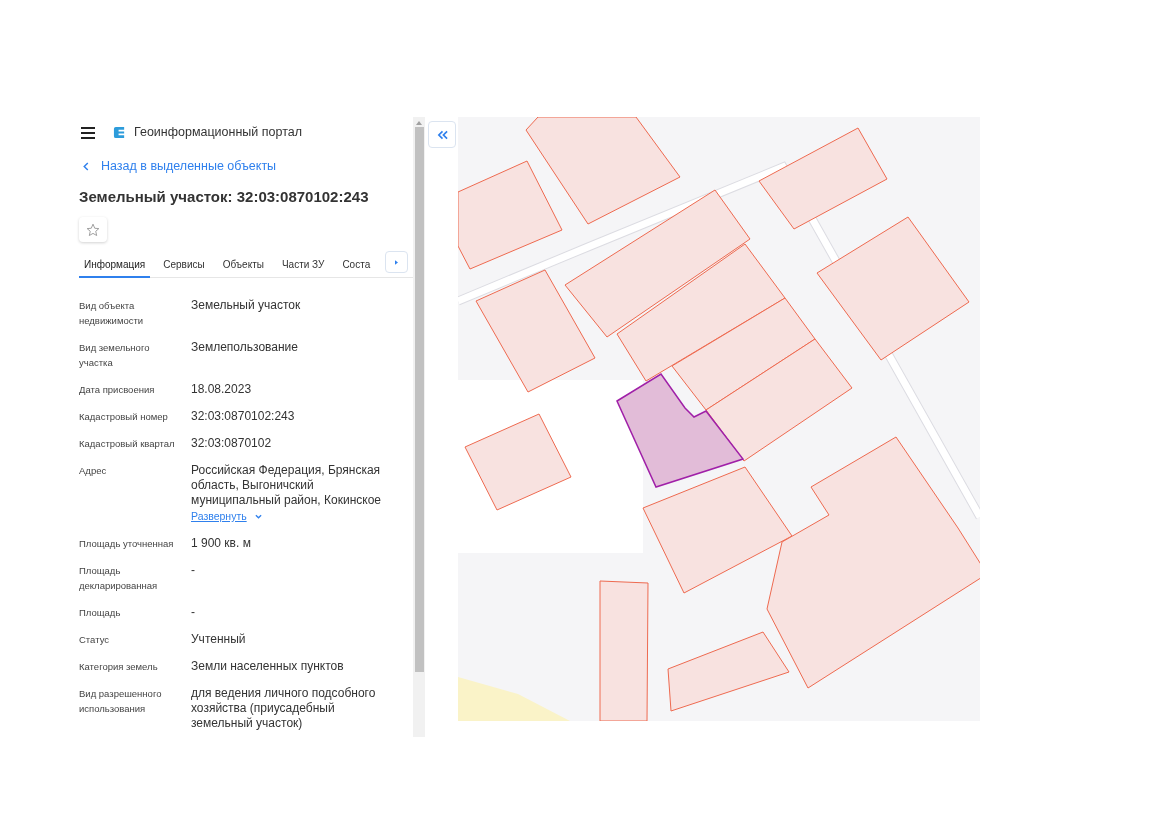 Image resolution: width=1160 pixels, height=820 pixels. Describe the element at coordinates (100, 613) in the screenshot. I see `property-label: Площадь` at that location.